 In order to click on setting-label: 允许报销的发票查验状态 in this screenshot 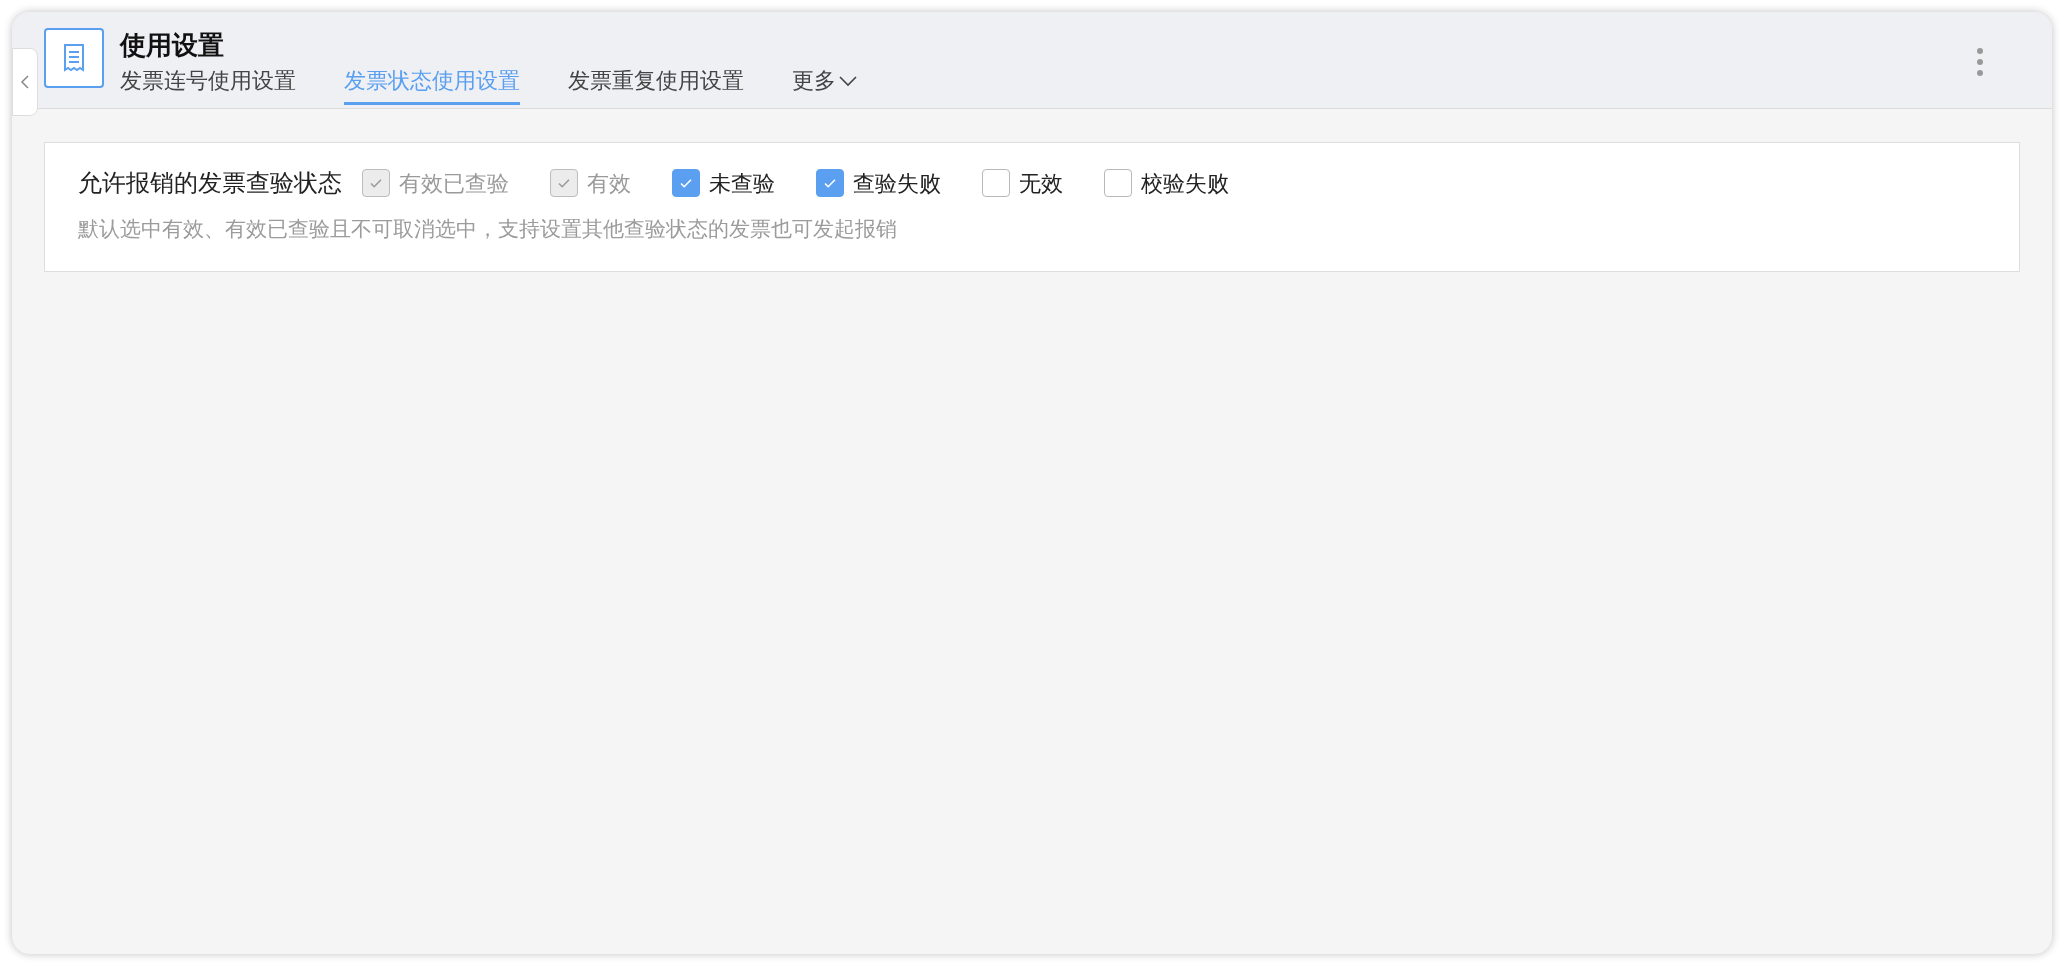, I will do `click(210, 183)`.